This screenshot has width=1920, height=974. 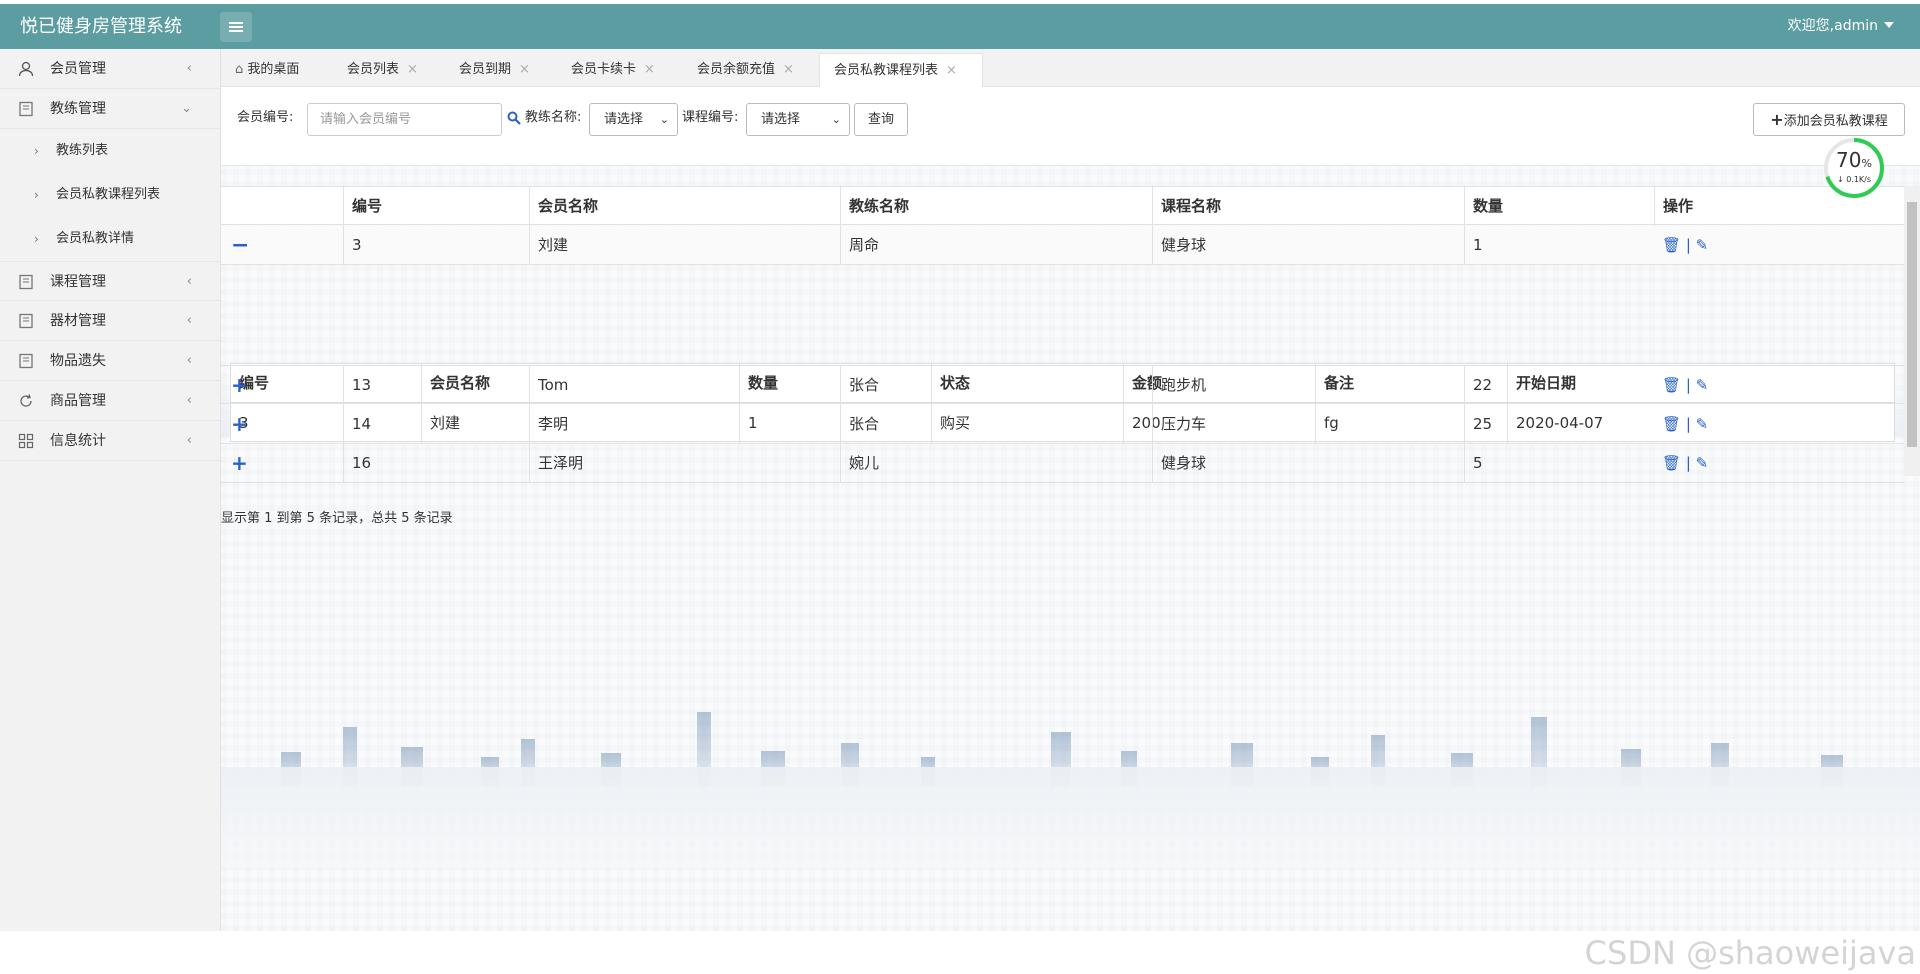 I want to click on sidebar-subitem-private-detail: › 会员私教详情, so click(x=110, y=239).